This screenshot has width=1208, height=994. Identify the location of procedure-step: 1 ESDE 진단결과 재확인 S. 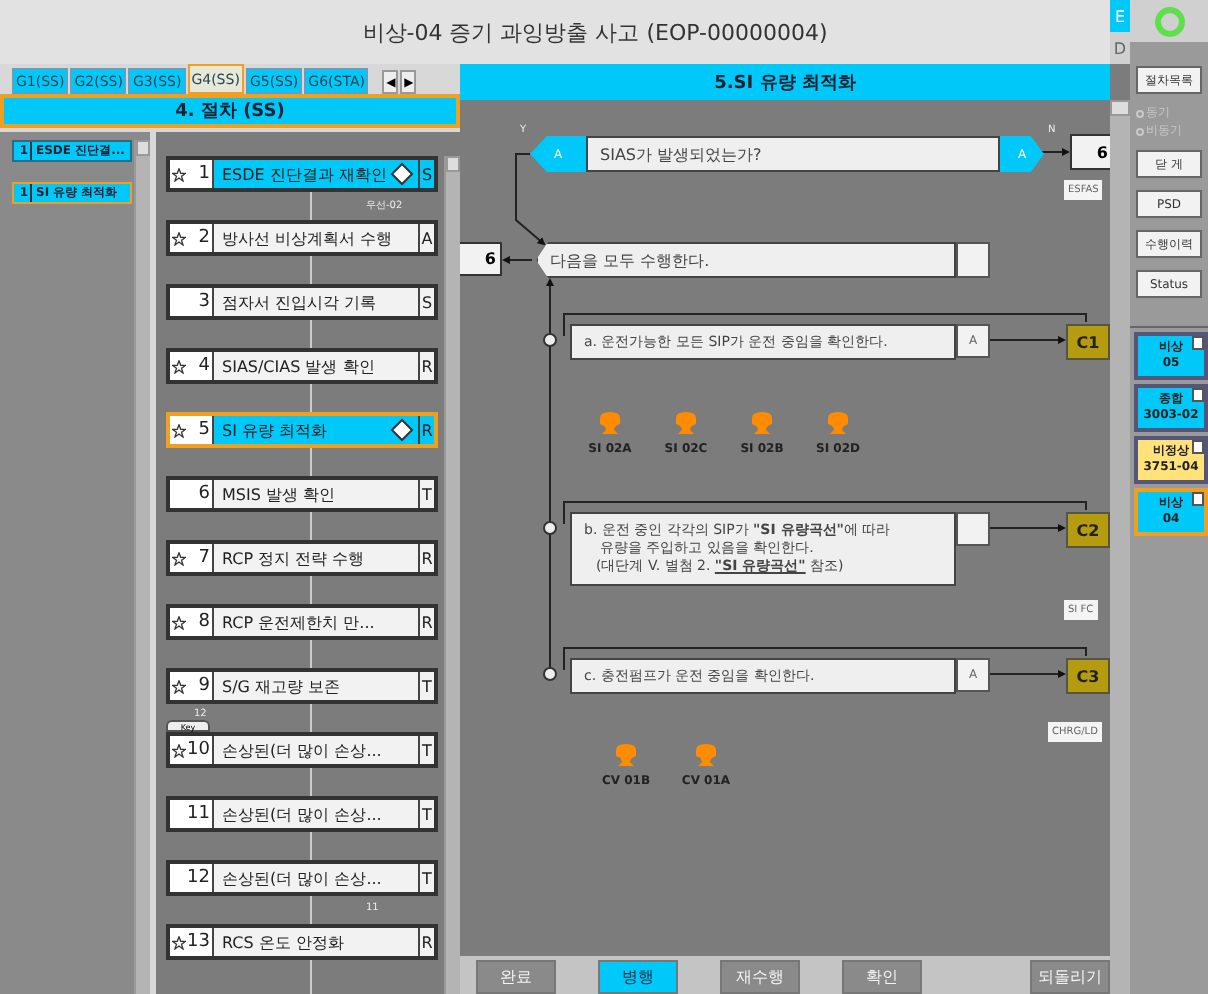
(302, 174).